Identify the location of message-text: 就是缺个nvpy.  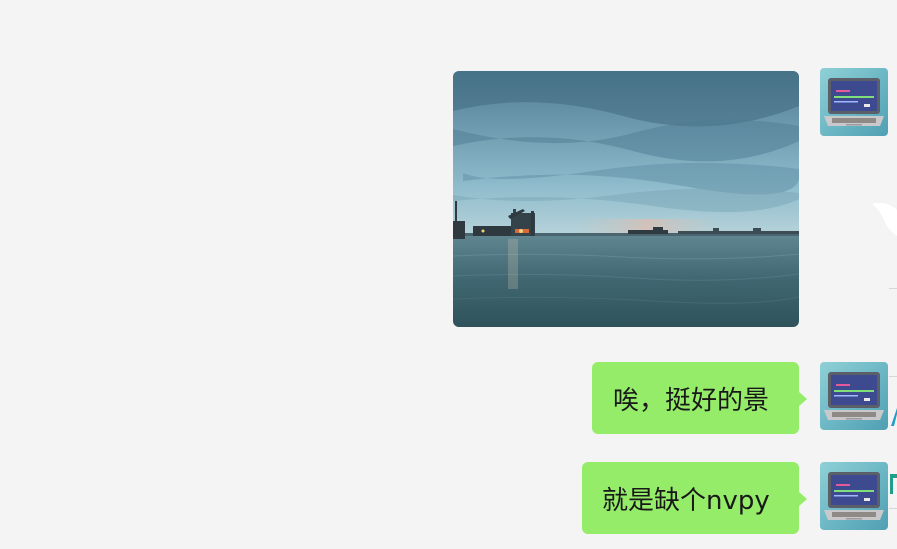
(686, 500).